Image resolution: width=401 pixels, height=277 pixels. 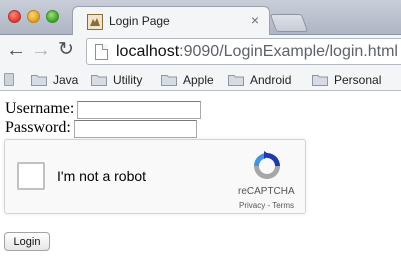 I want to click on apps-icon, so click(x=9, y=79).